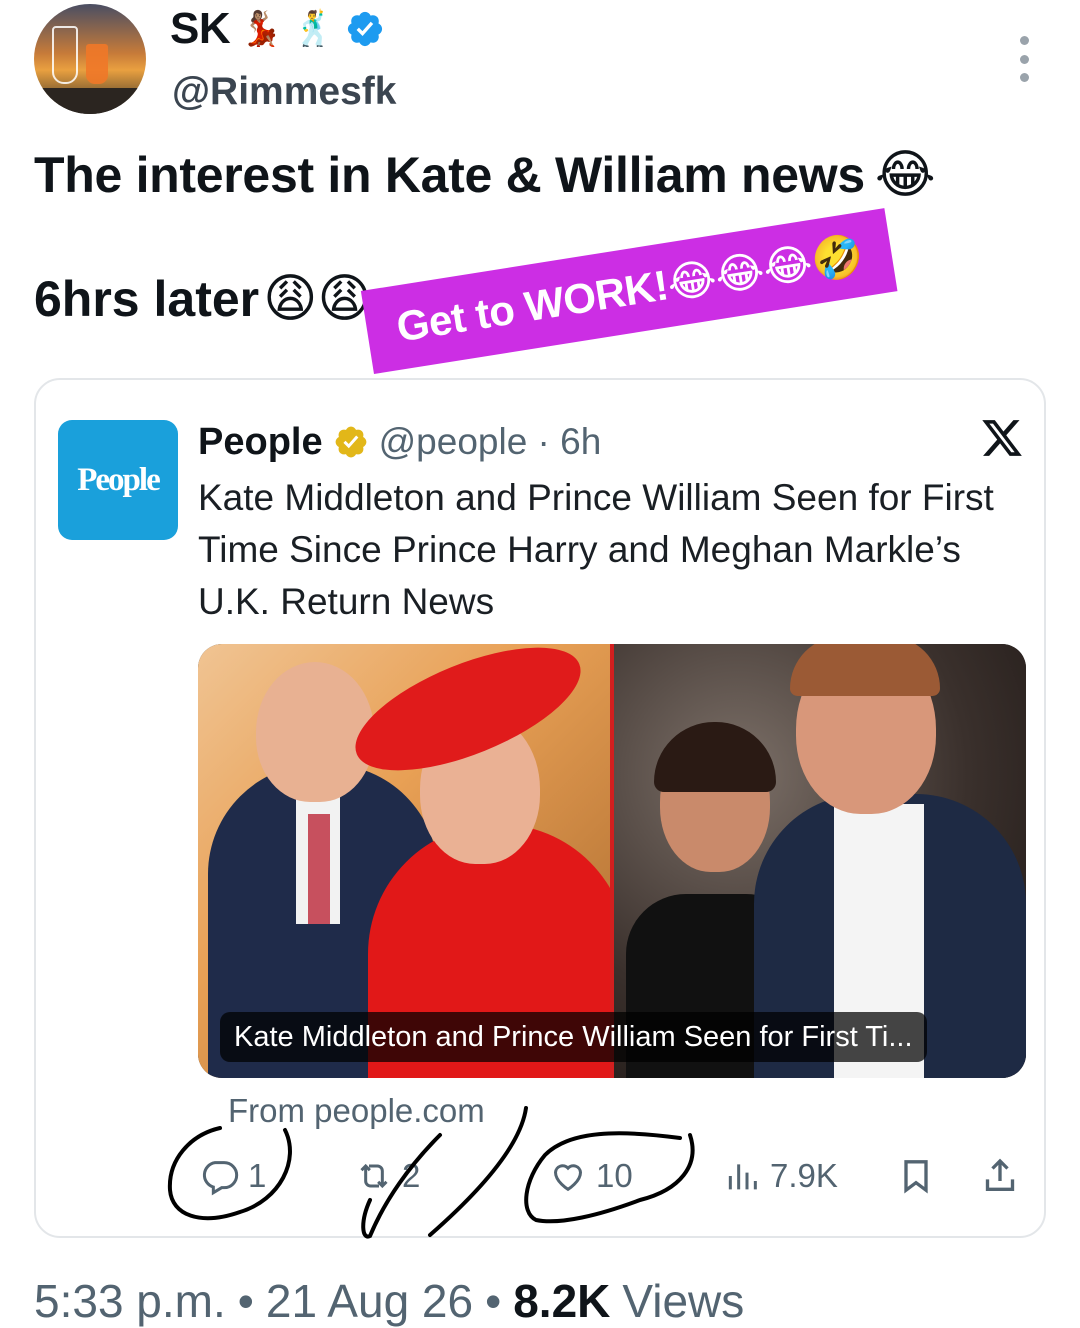  I want to click on reply-count: 1, so click(257, 1175).